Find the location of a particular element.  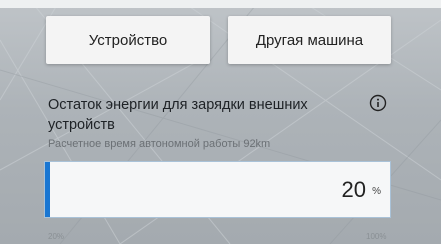

other-car-button-label: Другая машина is located at coordinates (309, 40).